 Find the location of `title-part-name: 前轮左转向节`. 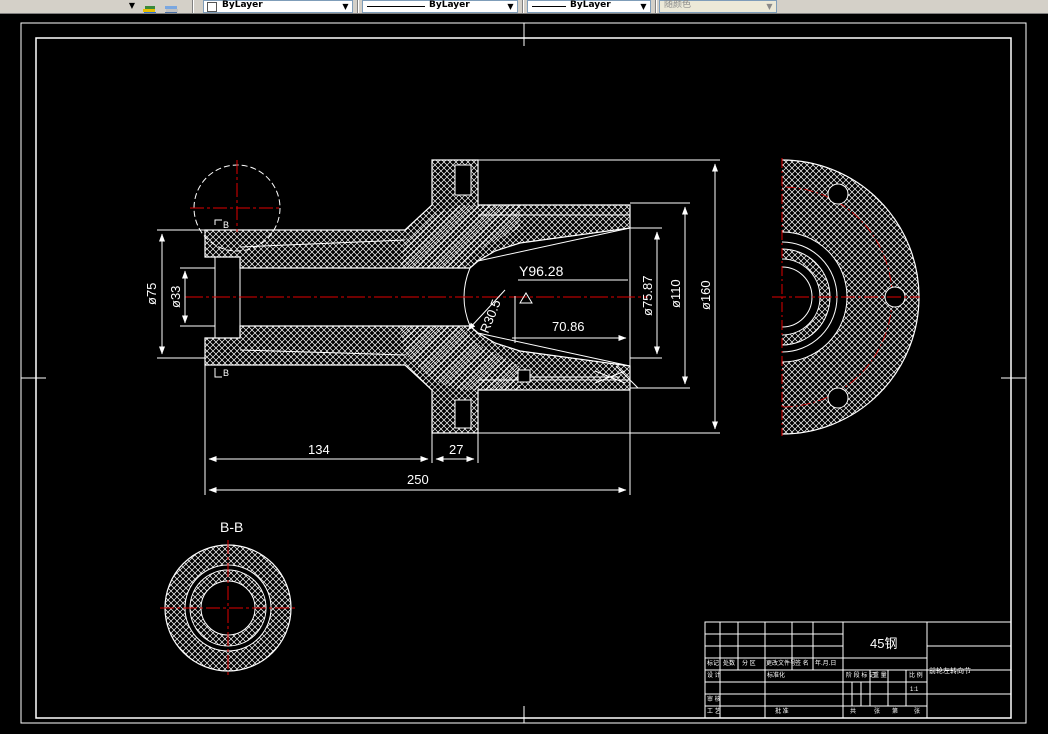

title-part-name: 前轮左转向节 is located at coordinates (950, 670).